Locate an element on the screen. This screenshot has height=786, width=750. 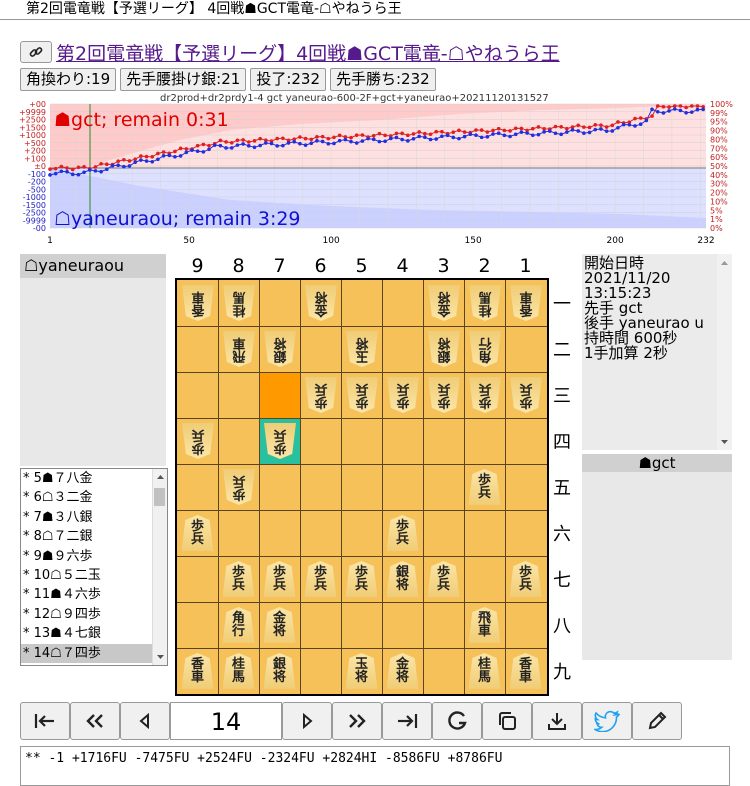
move-list-item: * 5☗７八金 is located at coordinates (94, 478).